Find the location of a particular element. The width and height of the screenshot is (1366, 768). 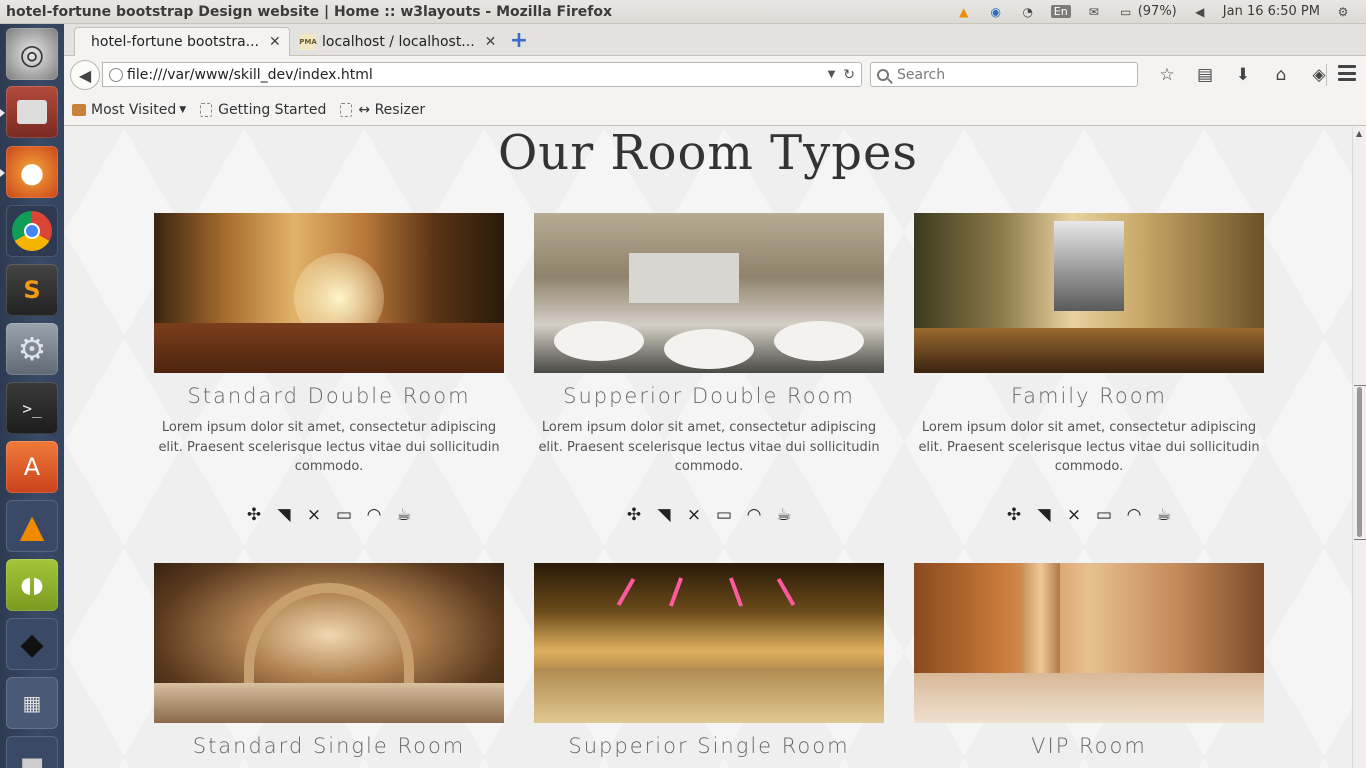

page-scrollbar: ▲ is located at coordinates (1359, 447).